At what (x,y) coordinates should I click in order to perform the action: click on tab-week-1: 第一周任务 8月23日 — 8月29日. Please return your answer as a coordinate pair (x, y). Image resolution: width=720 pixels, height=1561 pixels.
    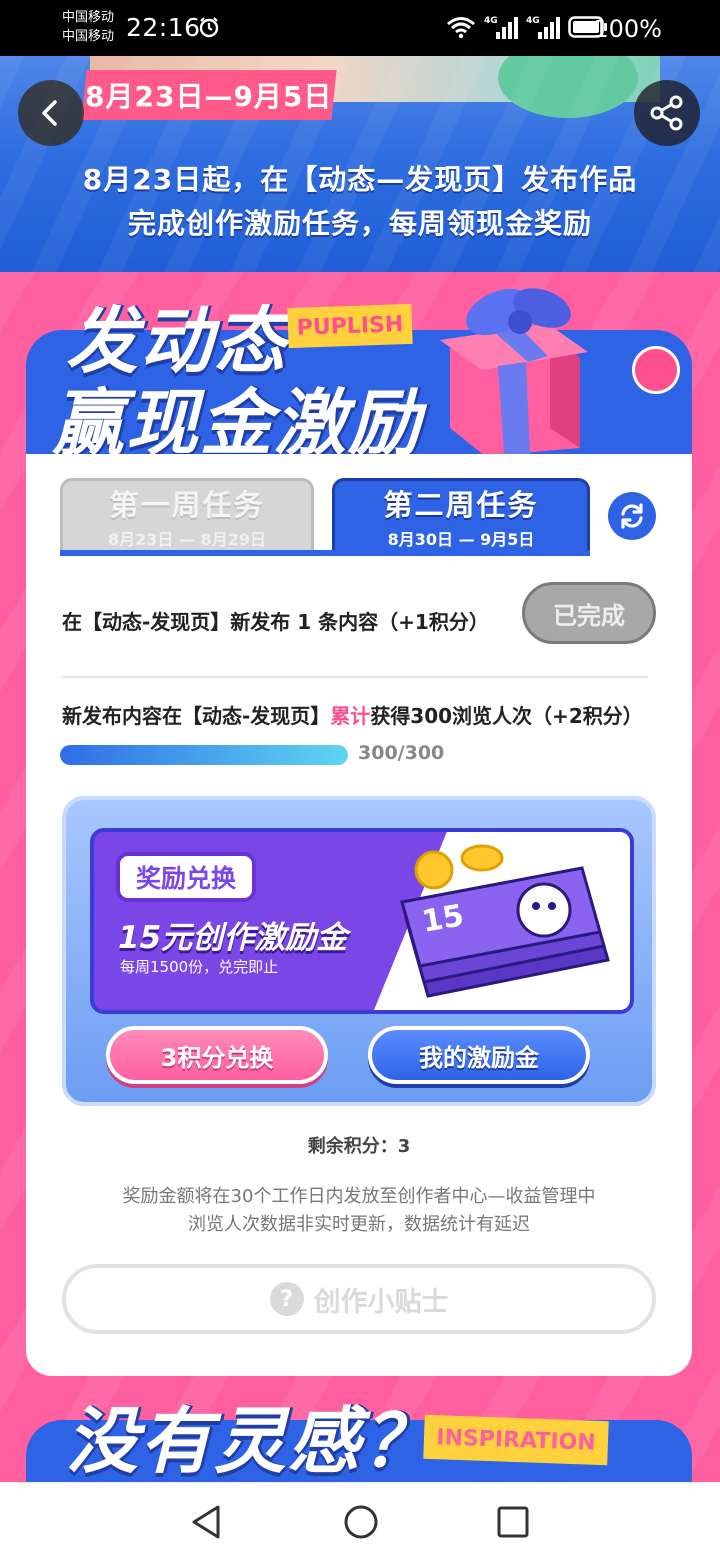
    Looking at the image, I should click on (187, 514).